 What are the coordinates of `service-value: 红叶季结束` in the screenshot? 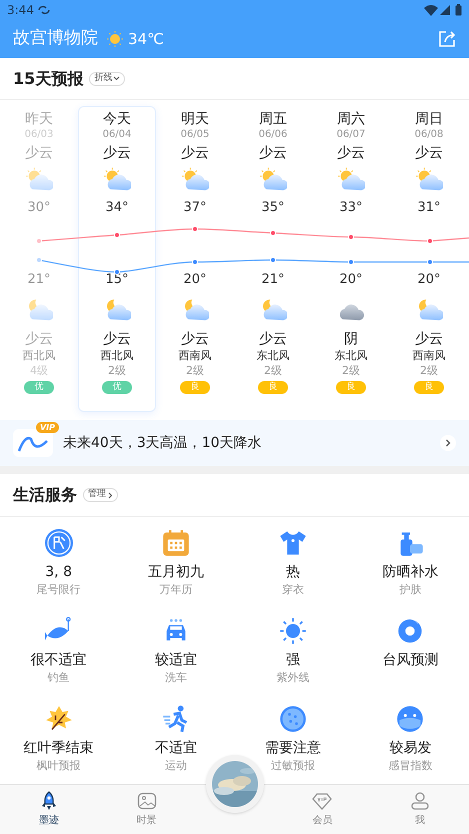 It's located at (59, 748).